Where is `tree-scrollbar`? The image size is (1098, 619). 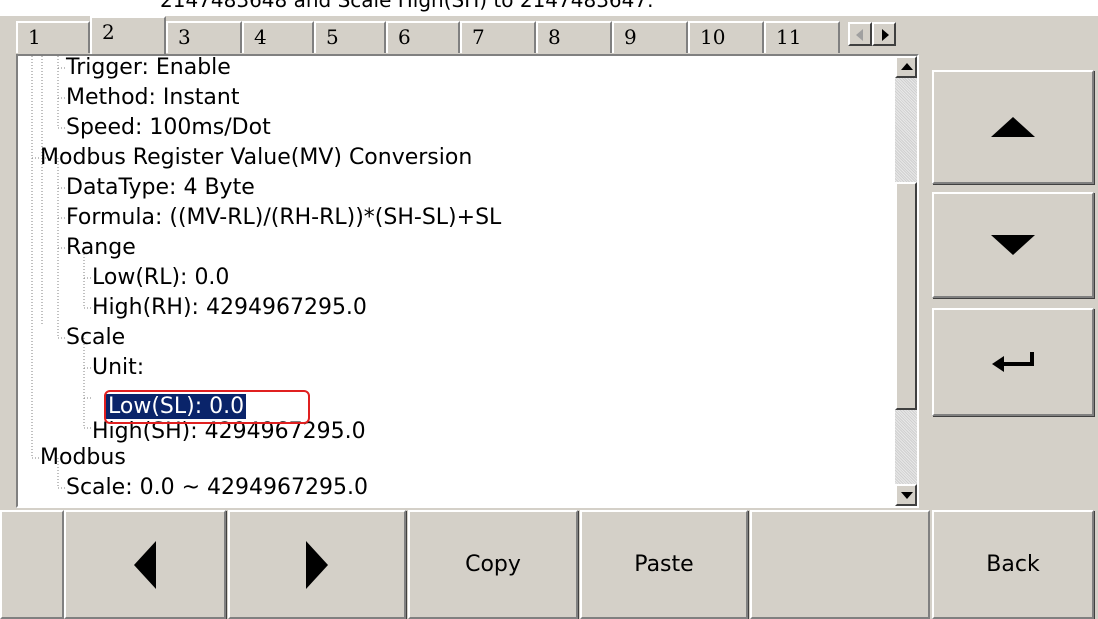 tree-scrollbar is located at coordinates (906, 281).